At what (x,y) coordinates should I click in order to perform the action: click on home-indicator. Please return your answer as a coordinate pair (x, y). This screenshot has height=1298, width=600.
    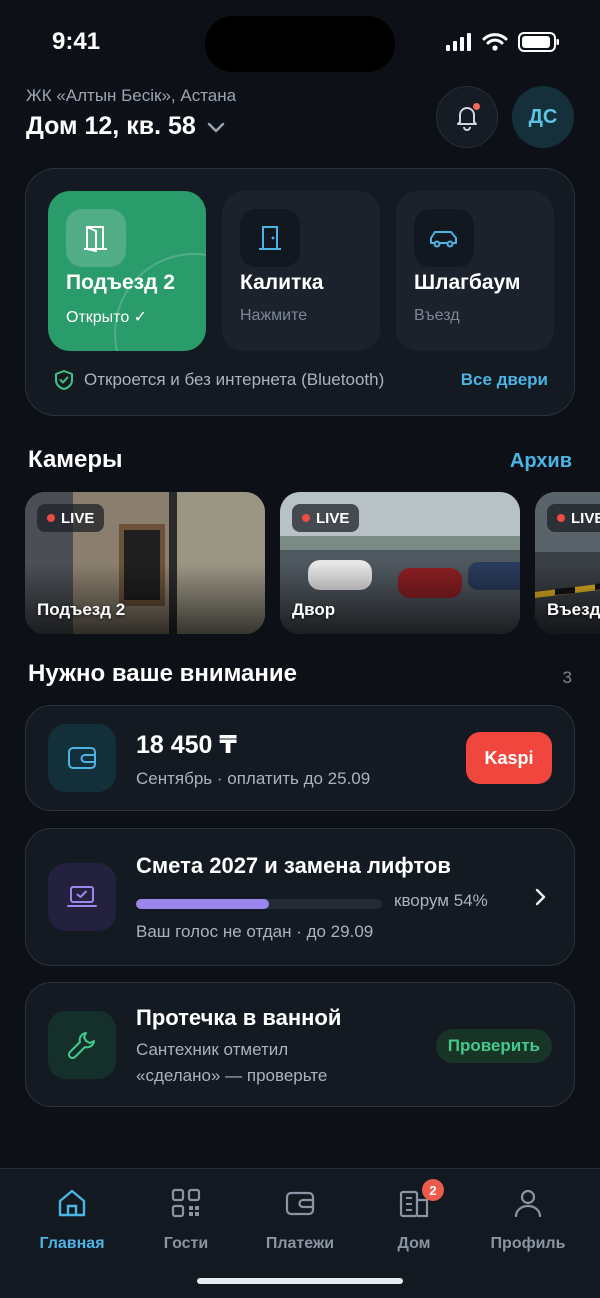
    Looking at the image, I should click on (300, 1281).